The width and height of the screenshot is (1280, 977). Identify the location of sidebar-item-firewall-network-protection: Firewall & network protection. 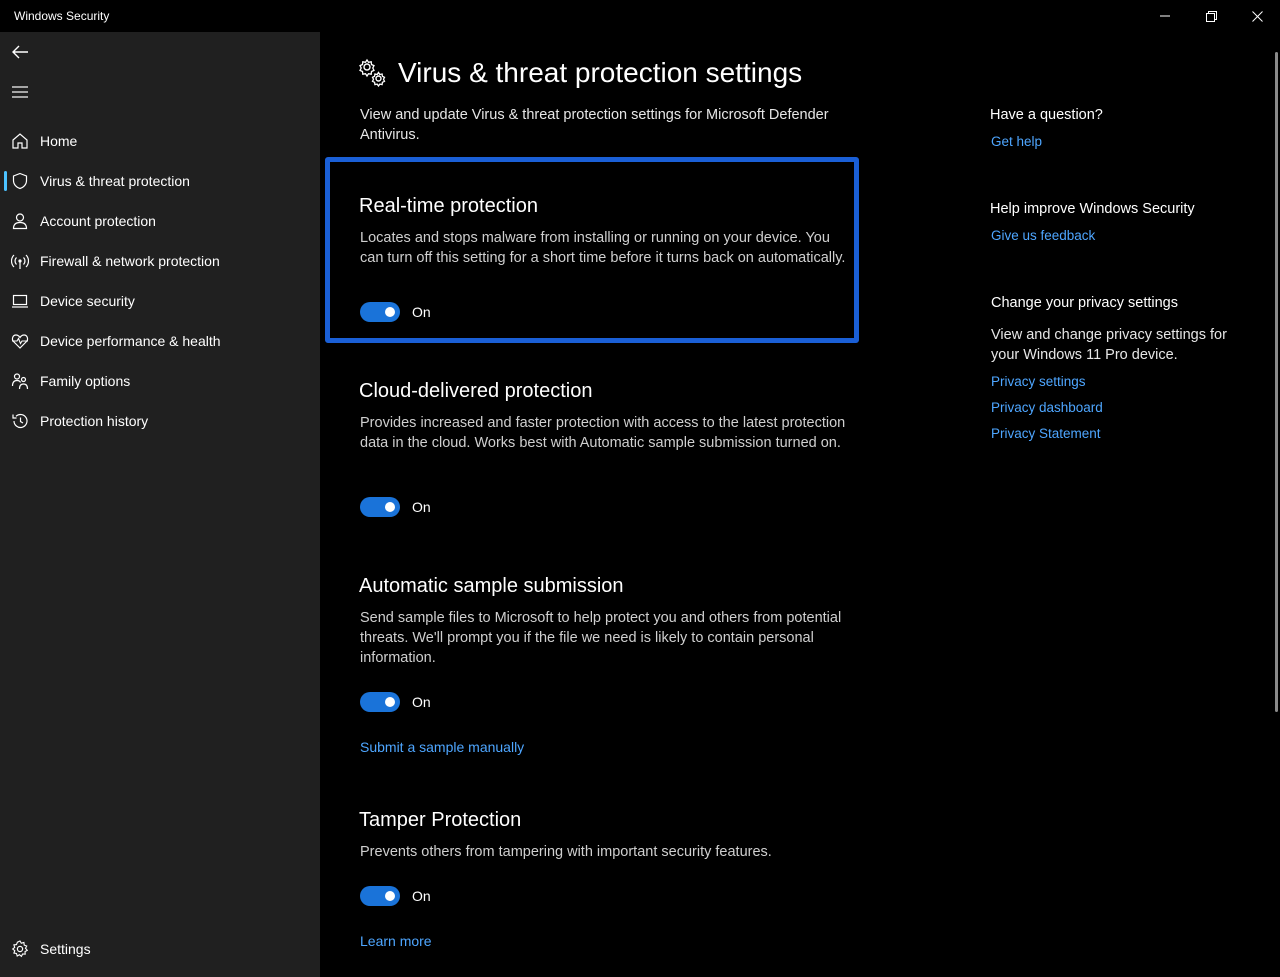
(160, 261).